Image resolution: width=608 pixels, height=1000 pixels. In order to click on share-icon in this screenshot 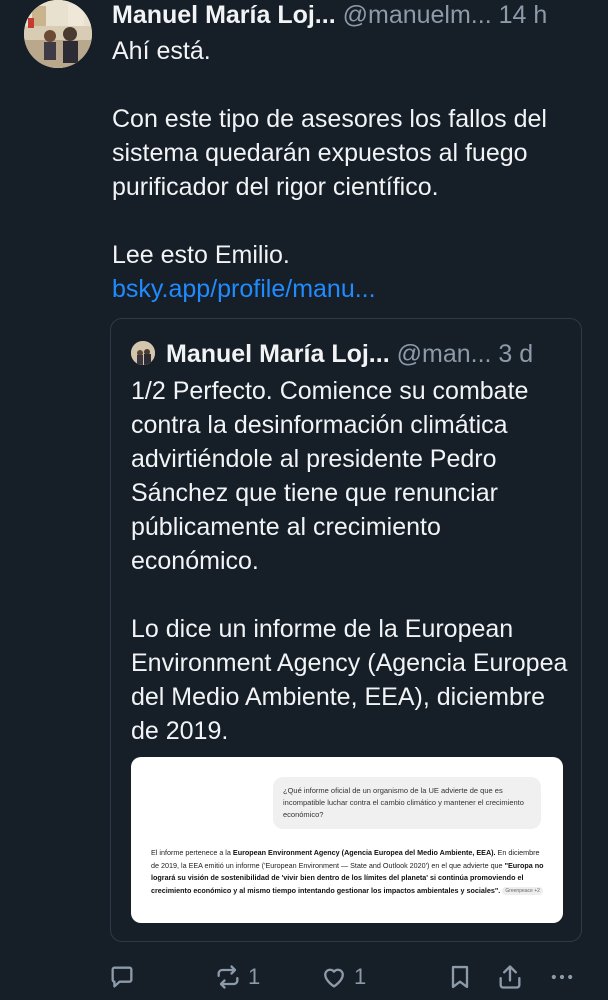, I will do `click(510, 977)`.